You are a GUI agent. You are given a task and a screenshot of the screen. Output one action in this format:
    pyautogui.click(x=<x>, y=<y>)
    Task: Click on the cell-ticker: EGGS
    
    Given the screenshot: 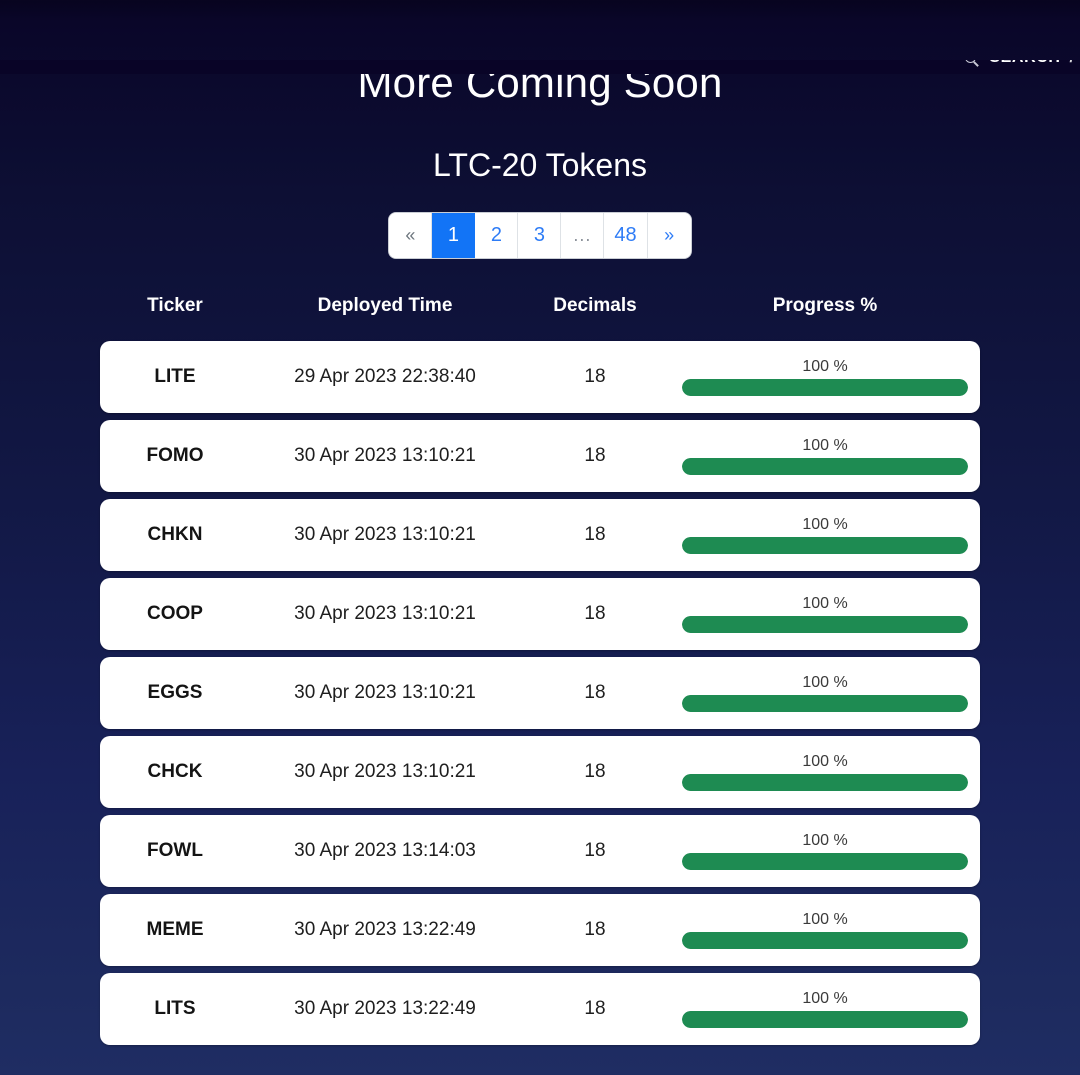 What is the action you would take?
    pyautogui.click(x=175, y=693)
    